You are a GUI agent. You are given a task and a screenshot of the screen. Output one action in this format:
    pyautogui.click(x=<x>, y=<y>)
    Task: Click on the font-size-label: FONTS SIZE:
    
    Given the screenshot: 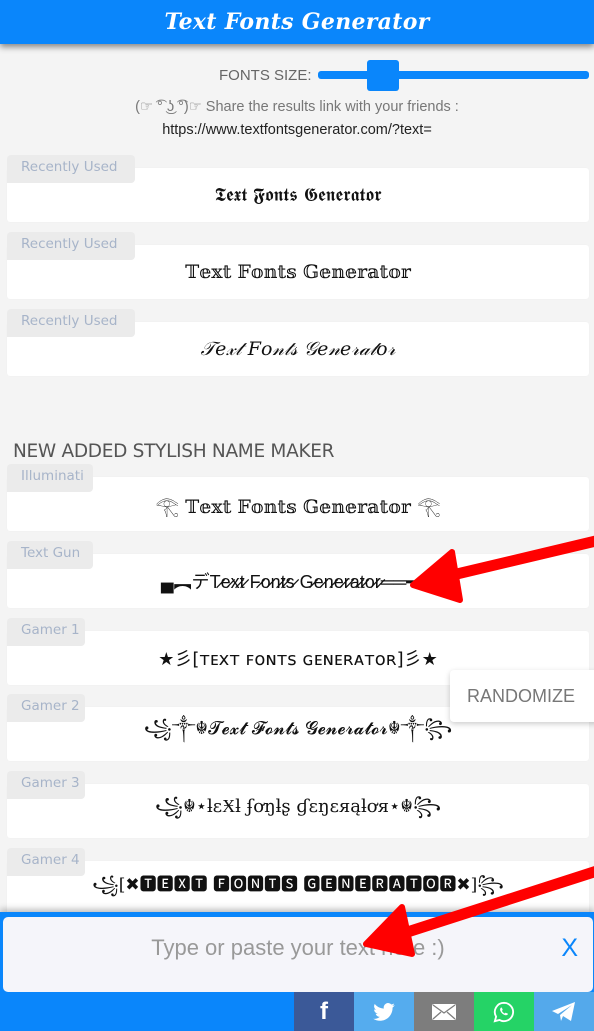 What is the action you would take?
    pyautogui.click(x=265, y=75)
    